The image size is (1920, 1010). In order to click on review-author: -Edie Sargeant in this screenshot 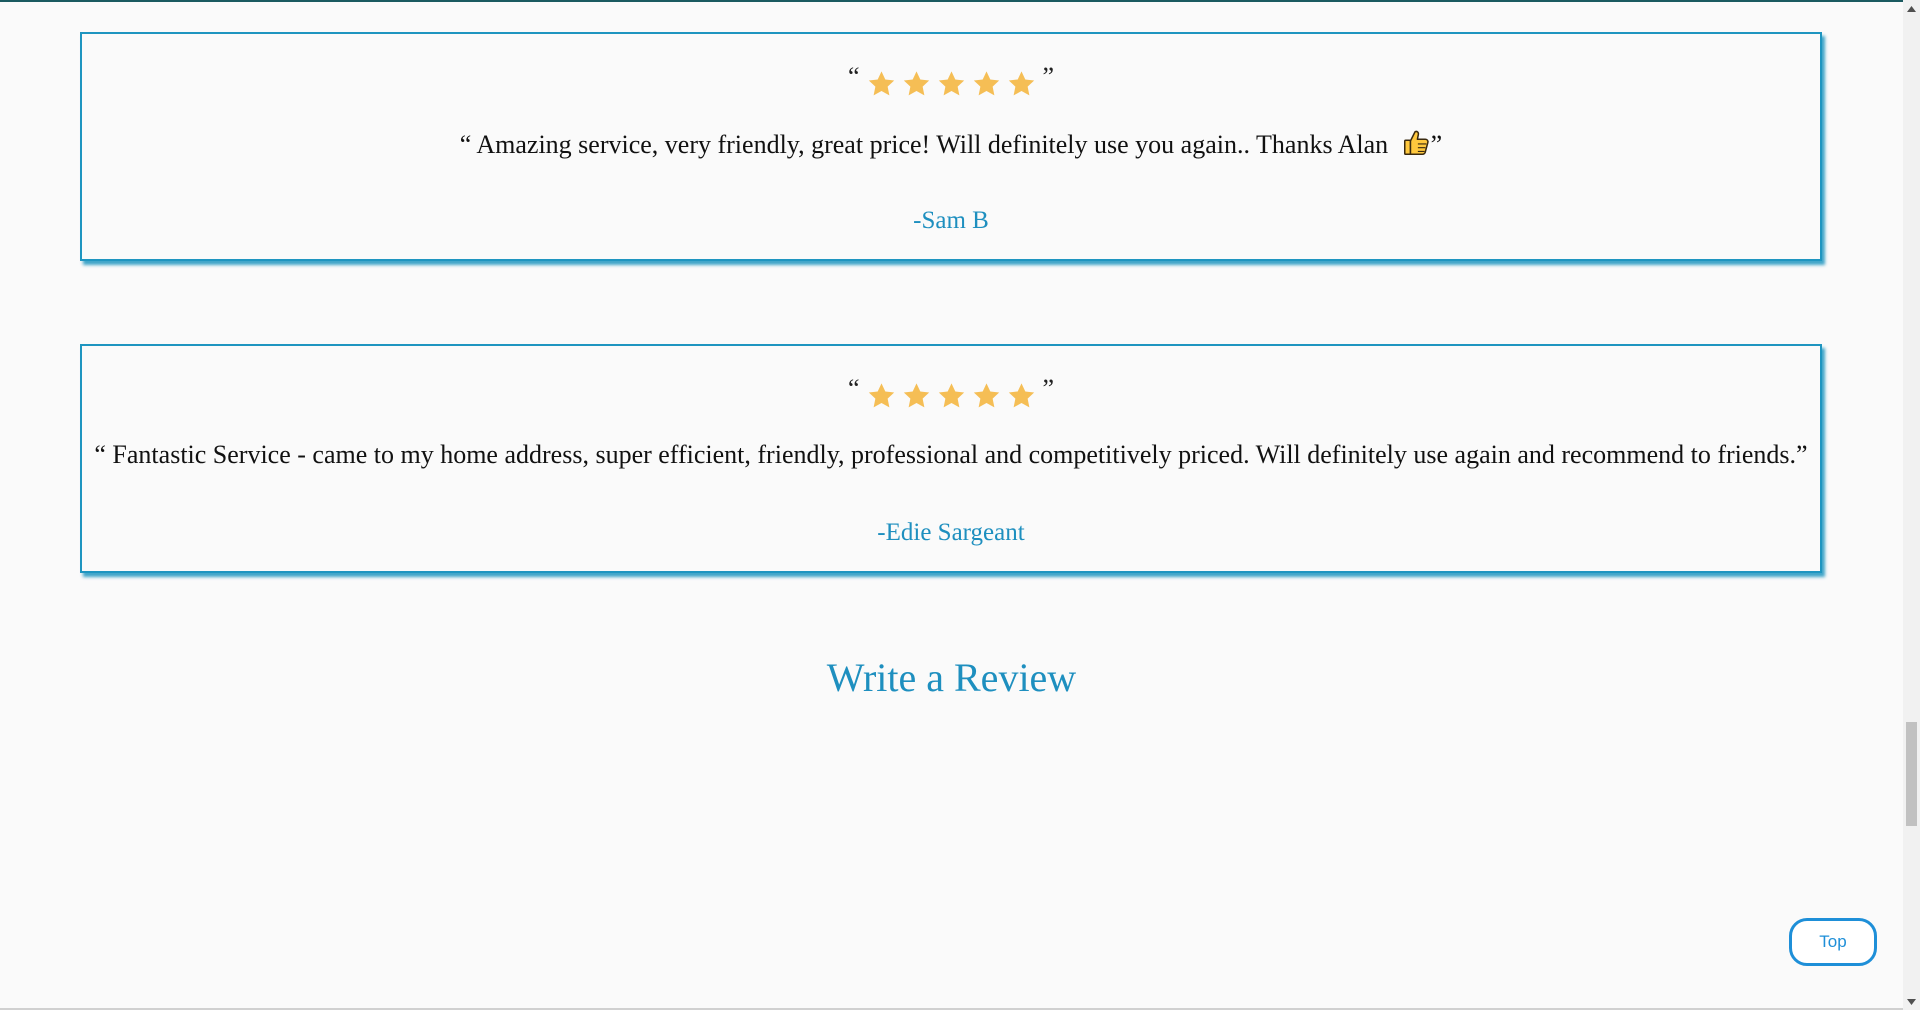, I will do `click(951, 532)`.